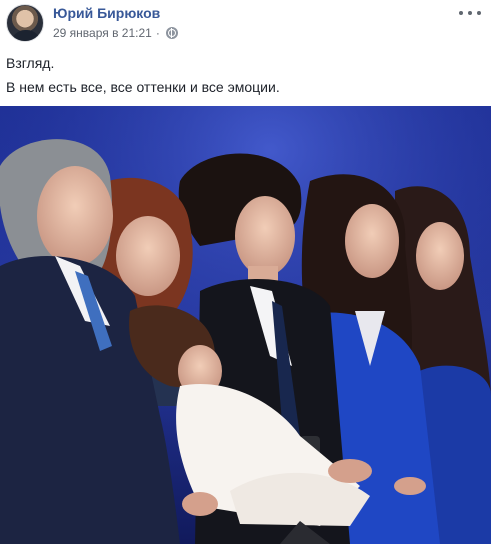 This screenshot has width=491, height=544. I want to click on author-name: Юрий Бирюков, so click(106, 13).